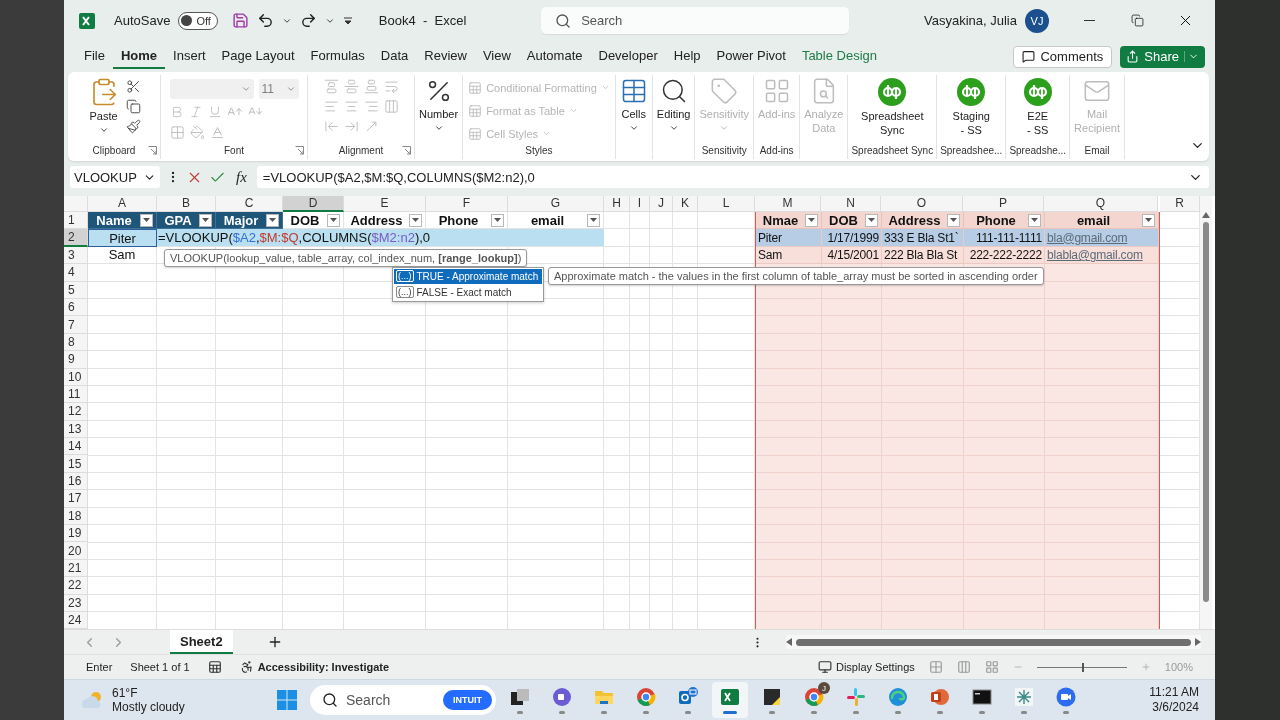 The width and height of the screenshot is (1280, 720). What do you see at coordinates (177, 132) in the screenshot?
I see `borders-icon` at bounding box center [177, 132].